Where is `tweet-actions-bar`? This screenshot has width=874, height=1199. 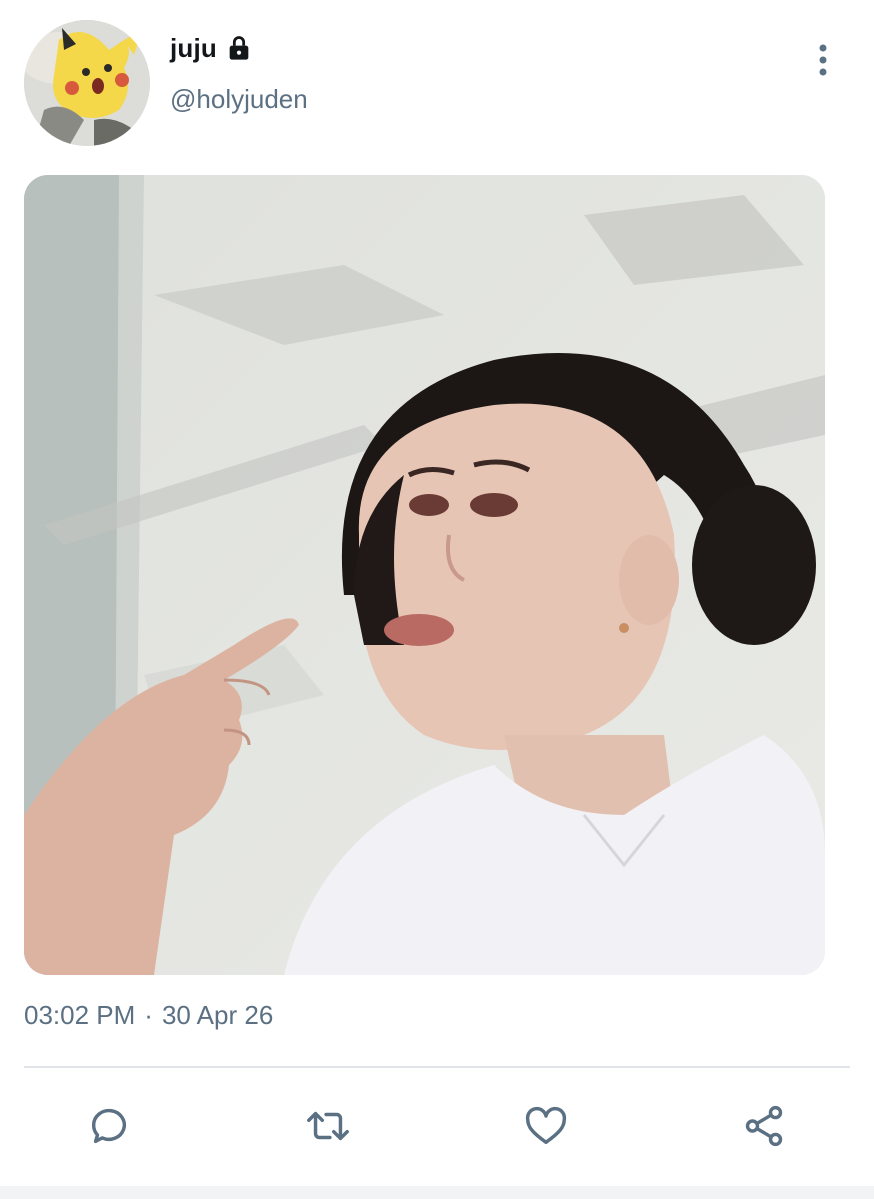
tweet-actions-bar is located at coordinates (437, 1125).